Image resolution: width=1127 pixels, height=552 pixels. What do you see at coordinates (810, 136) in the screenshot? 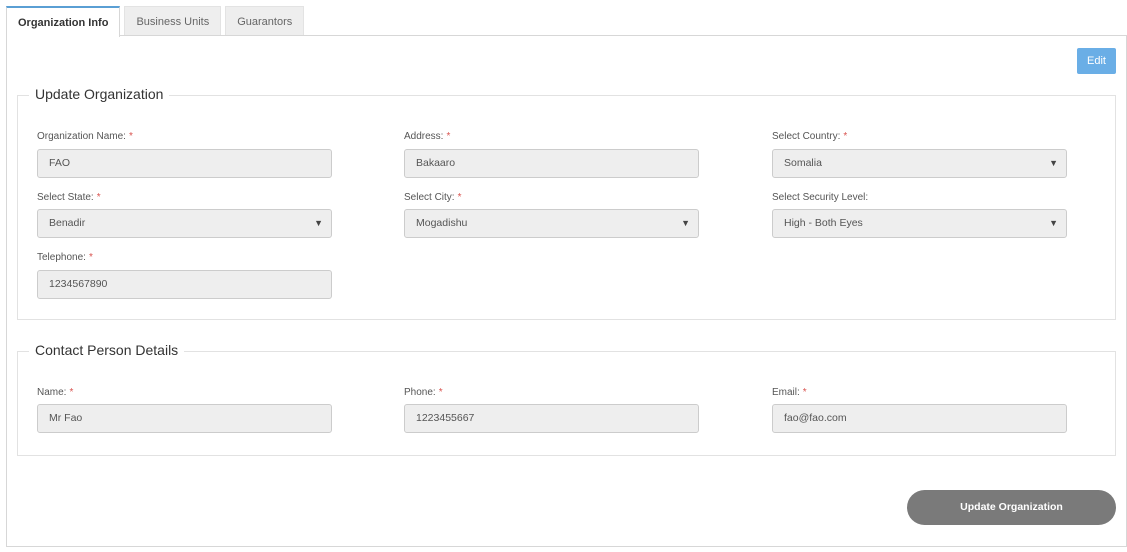
I see `country-label: Select Country: *` at bounding box center [810, 136].